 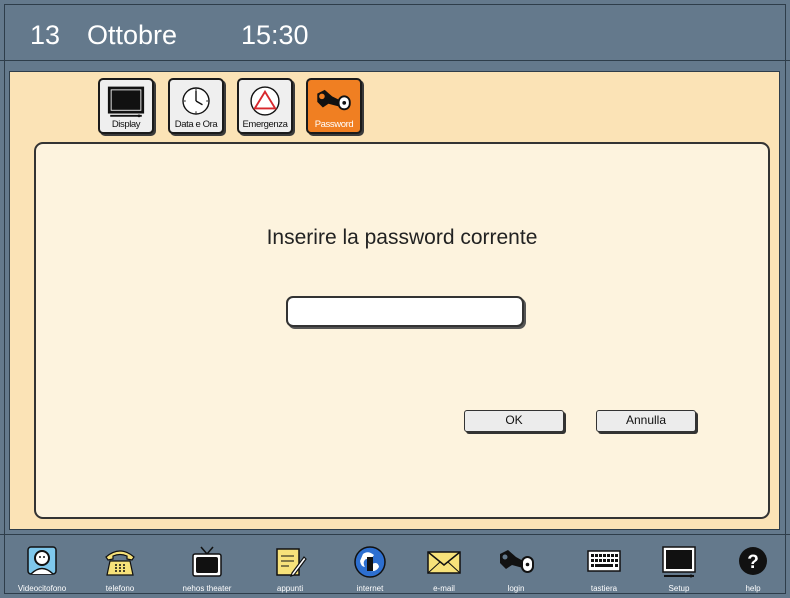 What do you see at coordinates (126, 124) in the screenshot?
I see `tab-display-label: Display` at bounding box center [126, 124].